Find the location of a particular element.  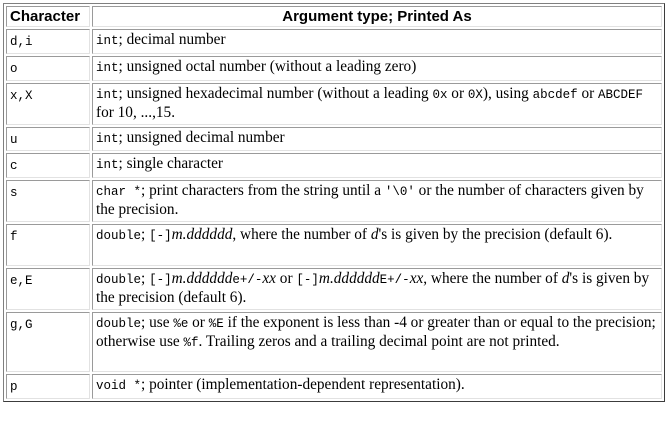

conversion-character: e,E is located at coordinates (21, 280).